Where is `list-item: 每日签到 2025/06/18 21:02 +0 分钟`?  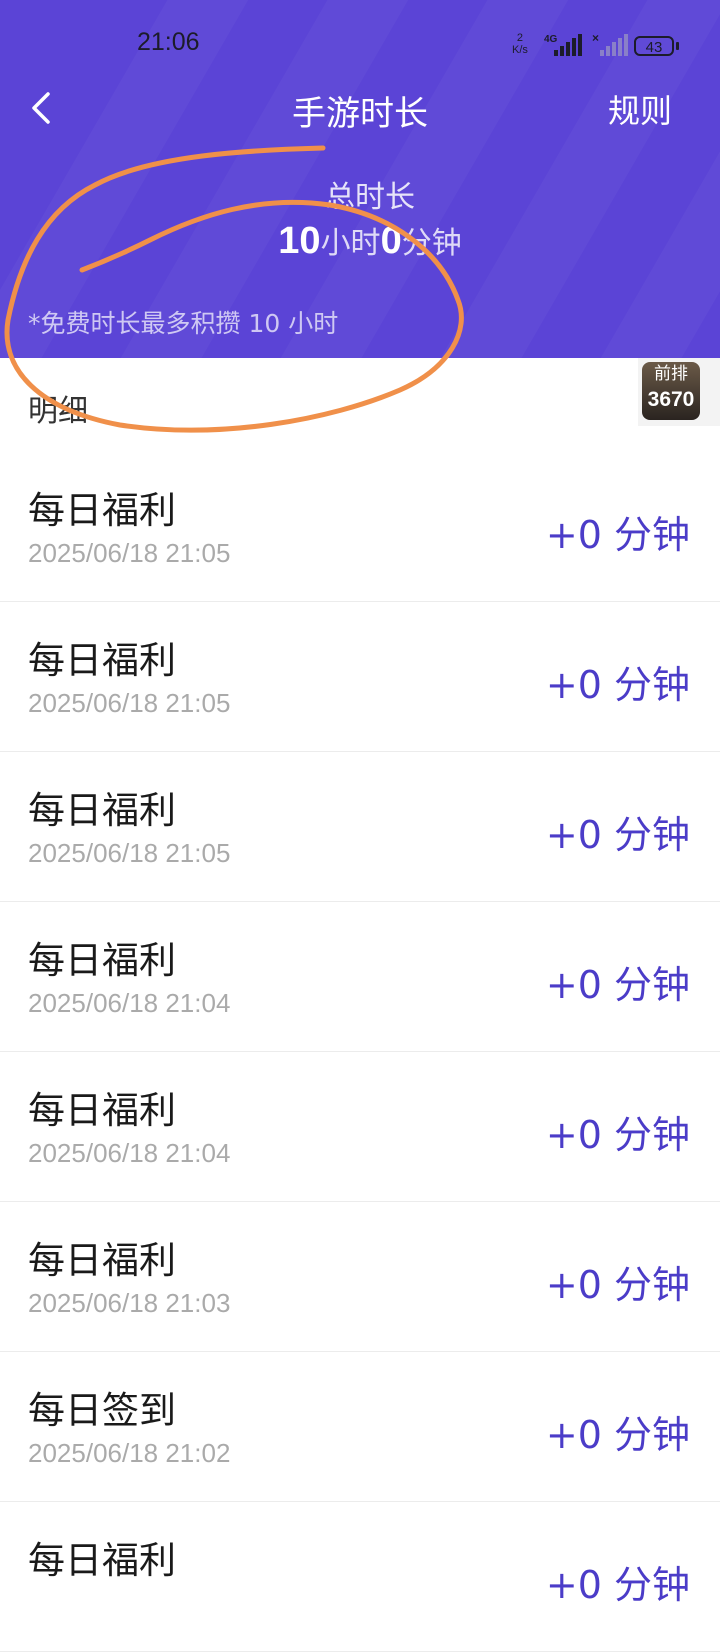
list-item: 每日签到 2025/06/18 21:02 +0 分钟 is located at coordinates (360, 1427).